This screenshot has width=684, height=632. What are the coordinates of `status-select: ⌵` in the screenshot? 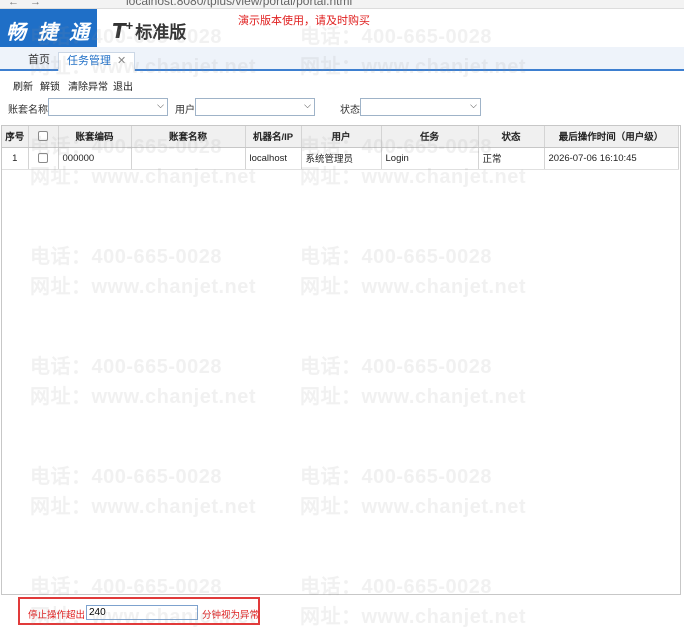 It's located at (420, 107).